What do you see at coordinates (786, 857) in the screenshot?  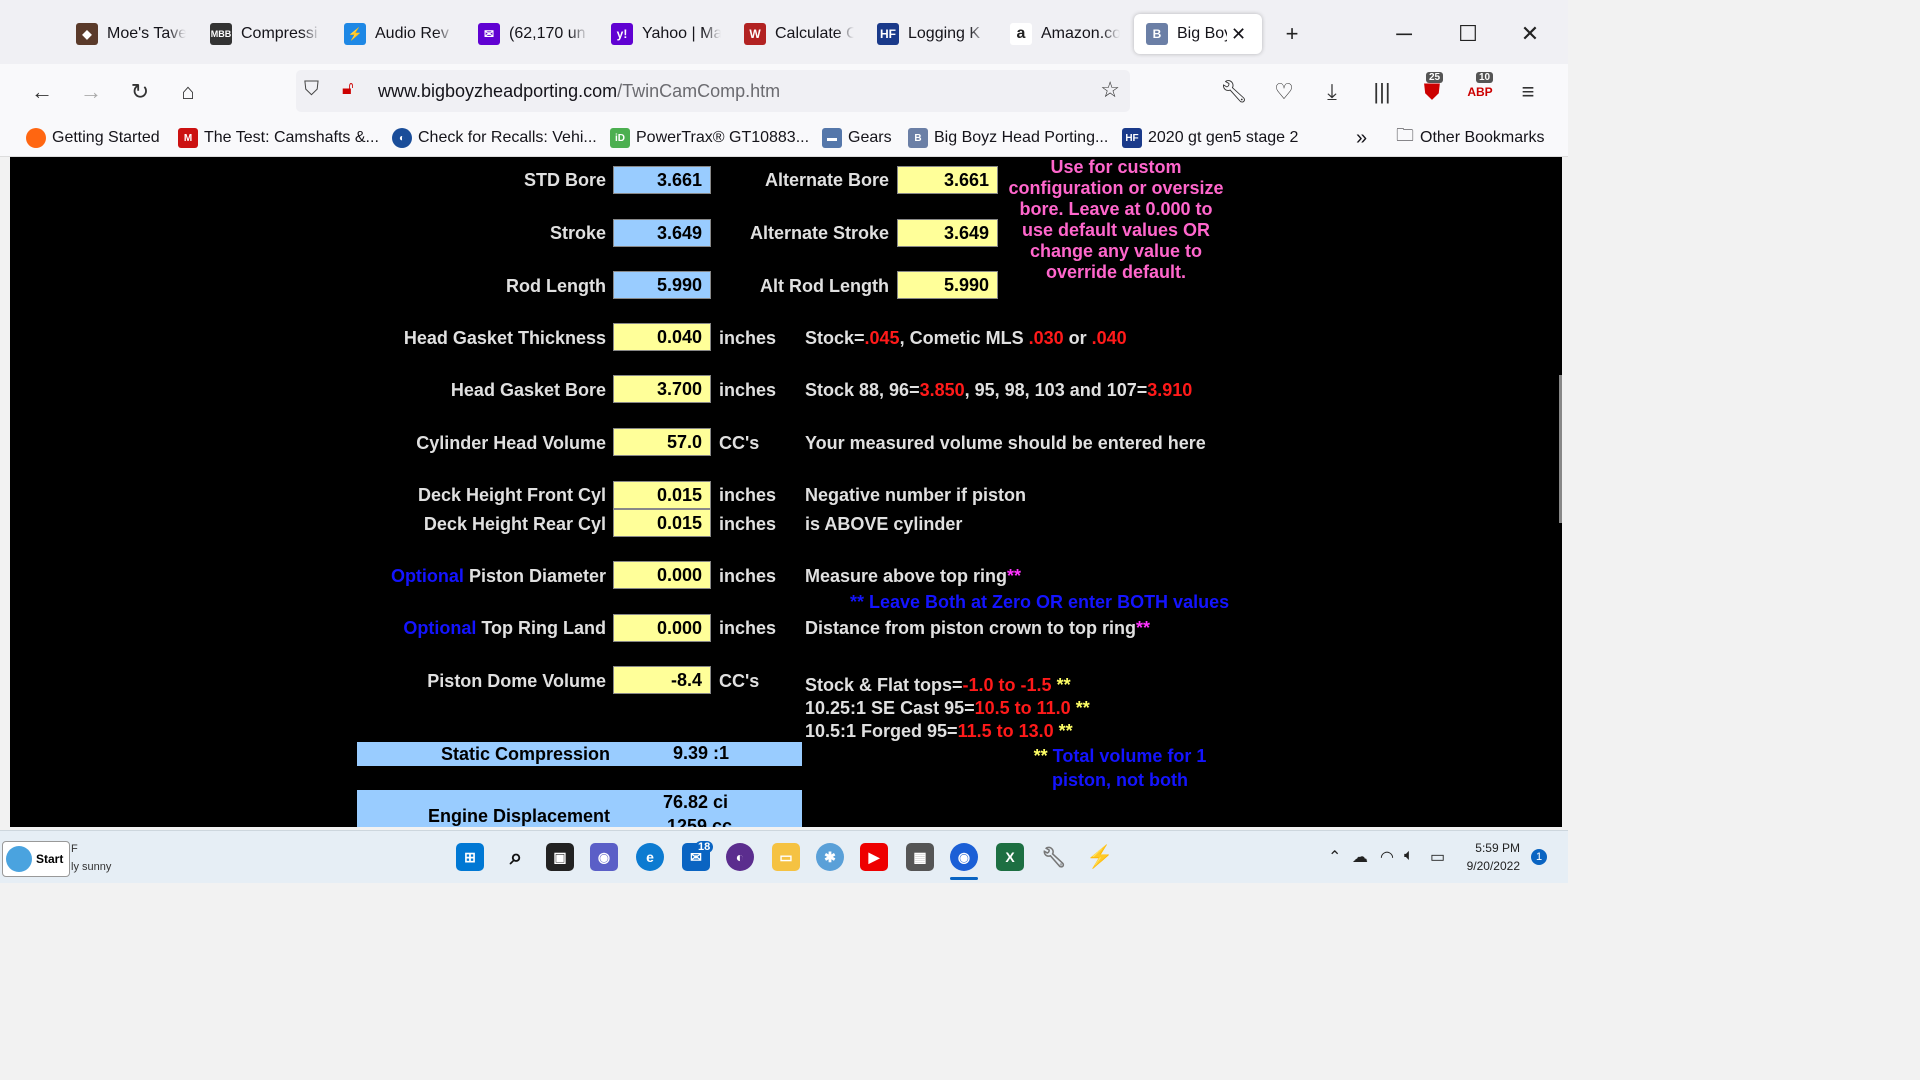 I see `file-explorer-icon: ▭` at bounding box center [786, 857].